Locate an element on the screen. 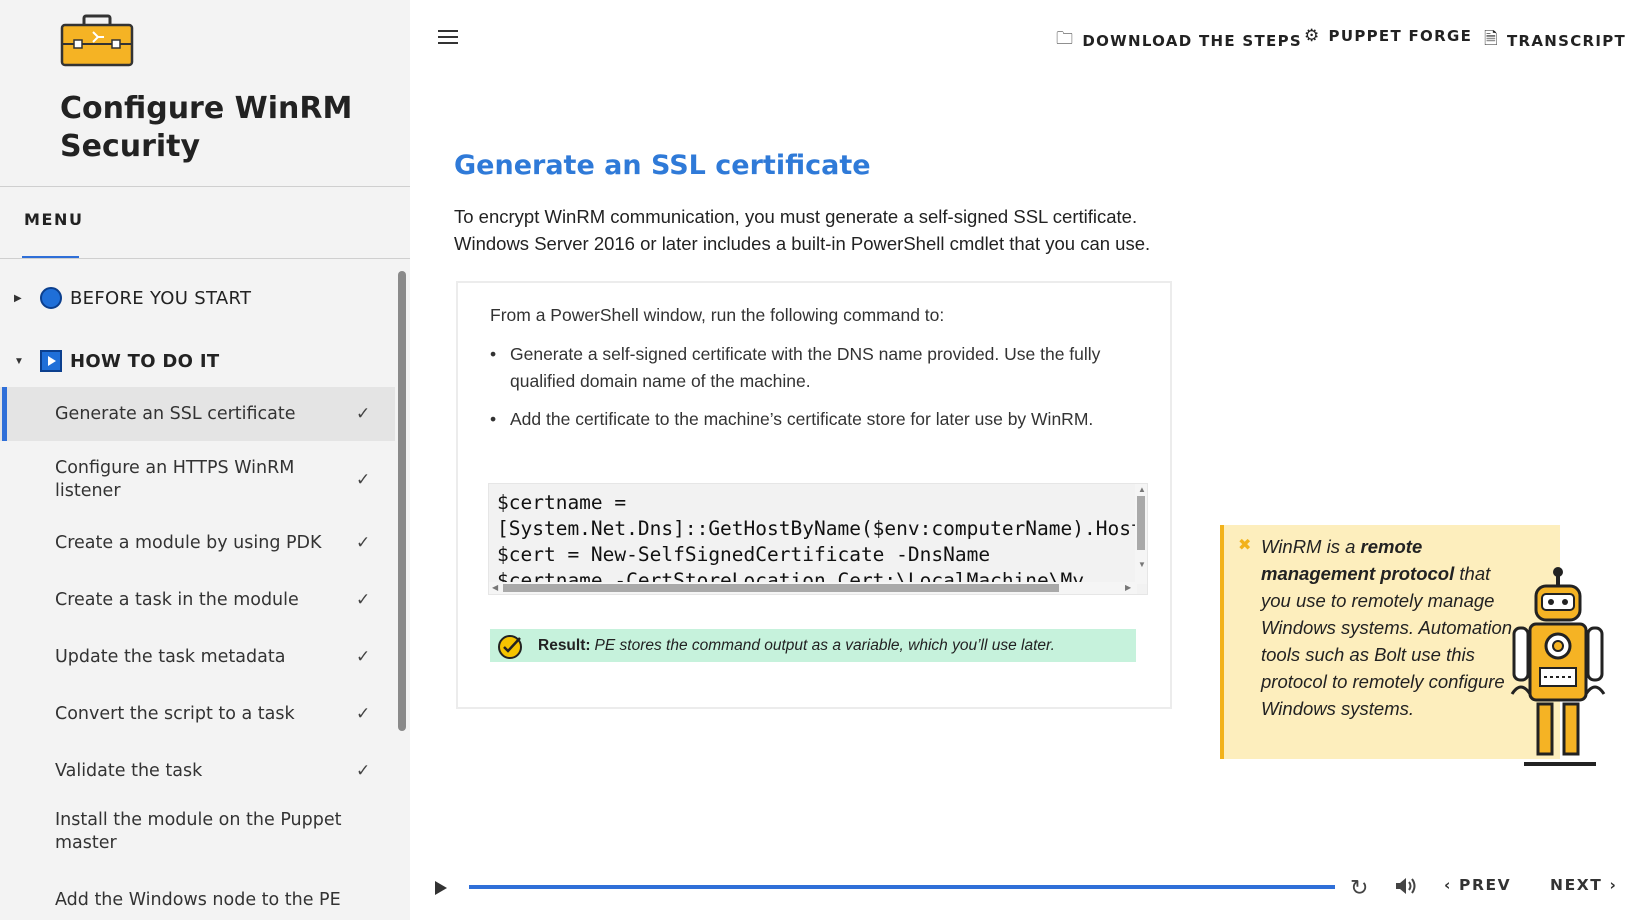 This screenshot has width=1640, height=920. lesson-label: Generate an SSL certificate is located at coordinates (175, 413).